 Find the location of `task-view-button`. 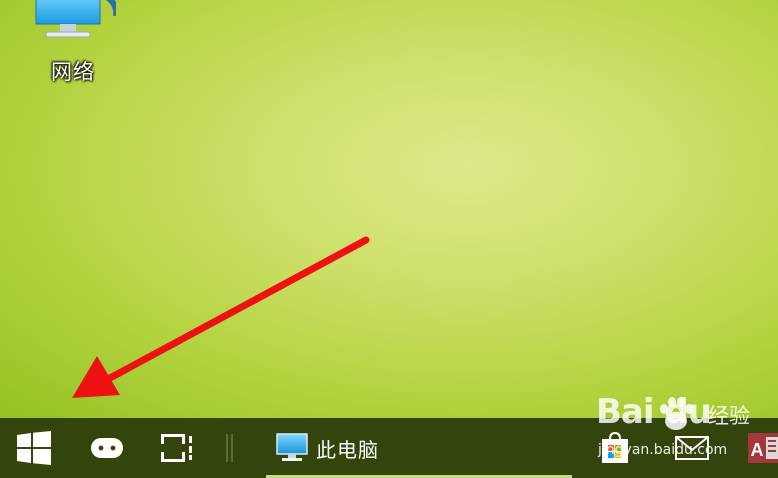

task-view-button is located at coordinates (177, 448).